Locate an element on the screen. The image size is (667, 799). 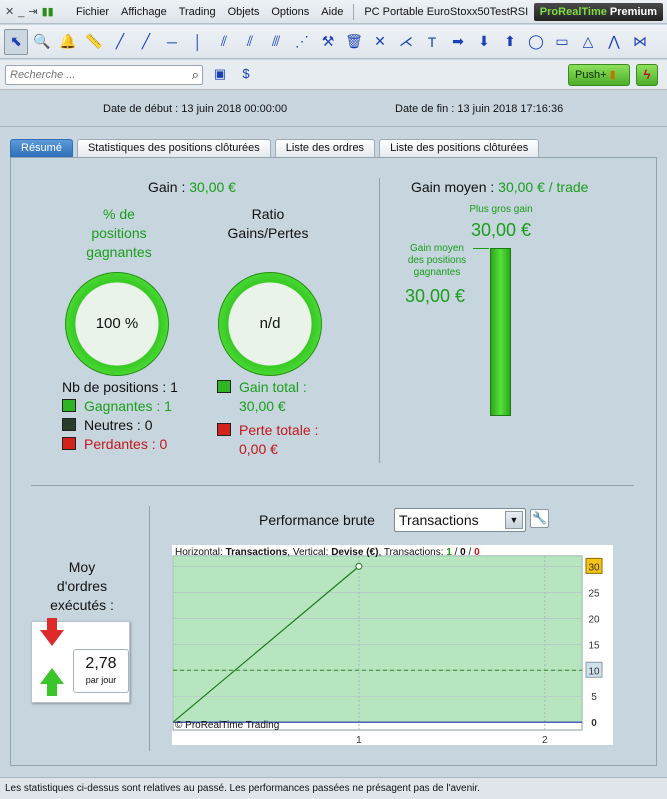
document-title: PC Portable EuroStoxx50TestRSI is located at coordinates (446, 11).